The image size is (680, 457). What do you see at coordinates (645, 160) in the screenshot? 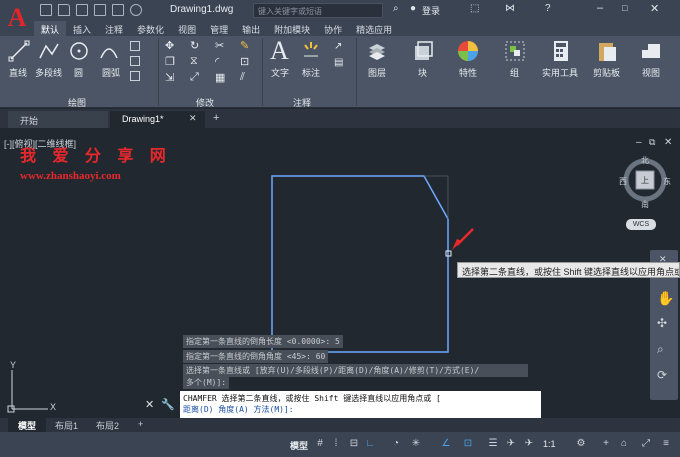
I see `viewcube-north: 北` at bounding box center [645, 160].